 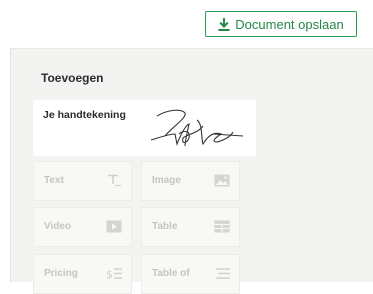 I want to click on add-image-block: Image, so click(x=190, y=181).